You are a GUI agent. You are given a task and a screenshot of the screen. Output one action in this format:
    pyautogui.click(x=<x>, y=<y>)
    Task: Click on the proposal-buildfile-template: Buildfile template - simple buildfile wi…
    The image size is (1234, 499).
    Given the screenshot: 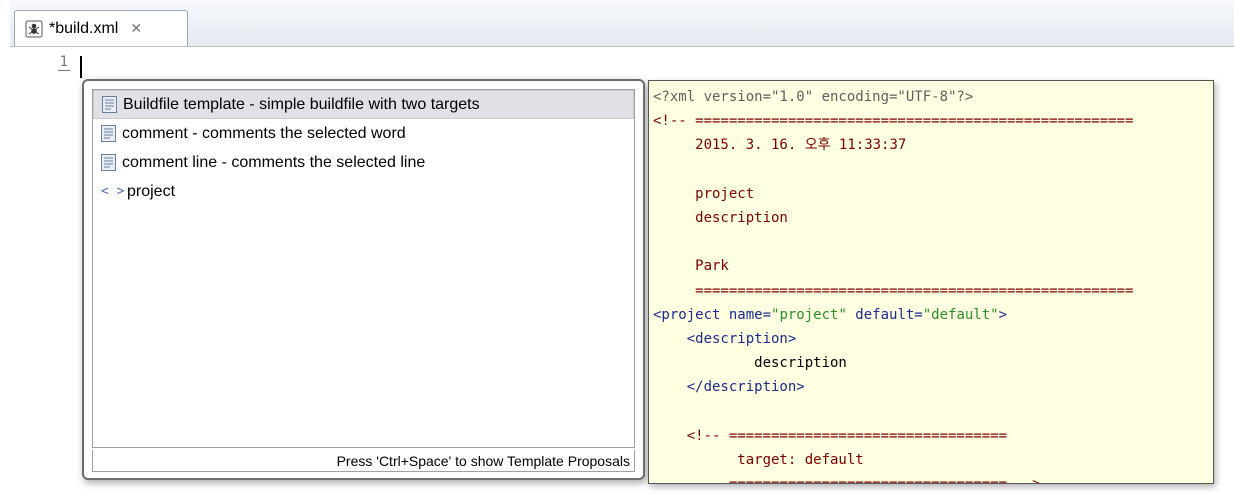 What is the action you would take?
    pyautogui.click(x=363, y=104)
    